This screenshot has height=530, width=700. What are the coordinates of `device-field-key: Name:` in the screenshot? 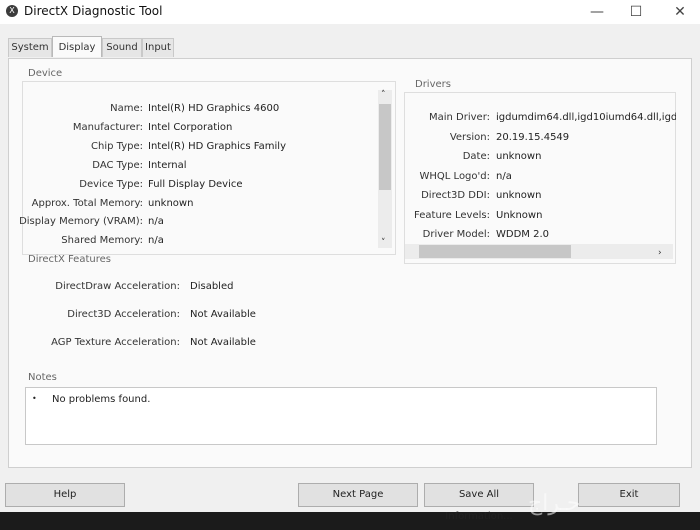 It's located at (126, 108).